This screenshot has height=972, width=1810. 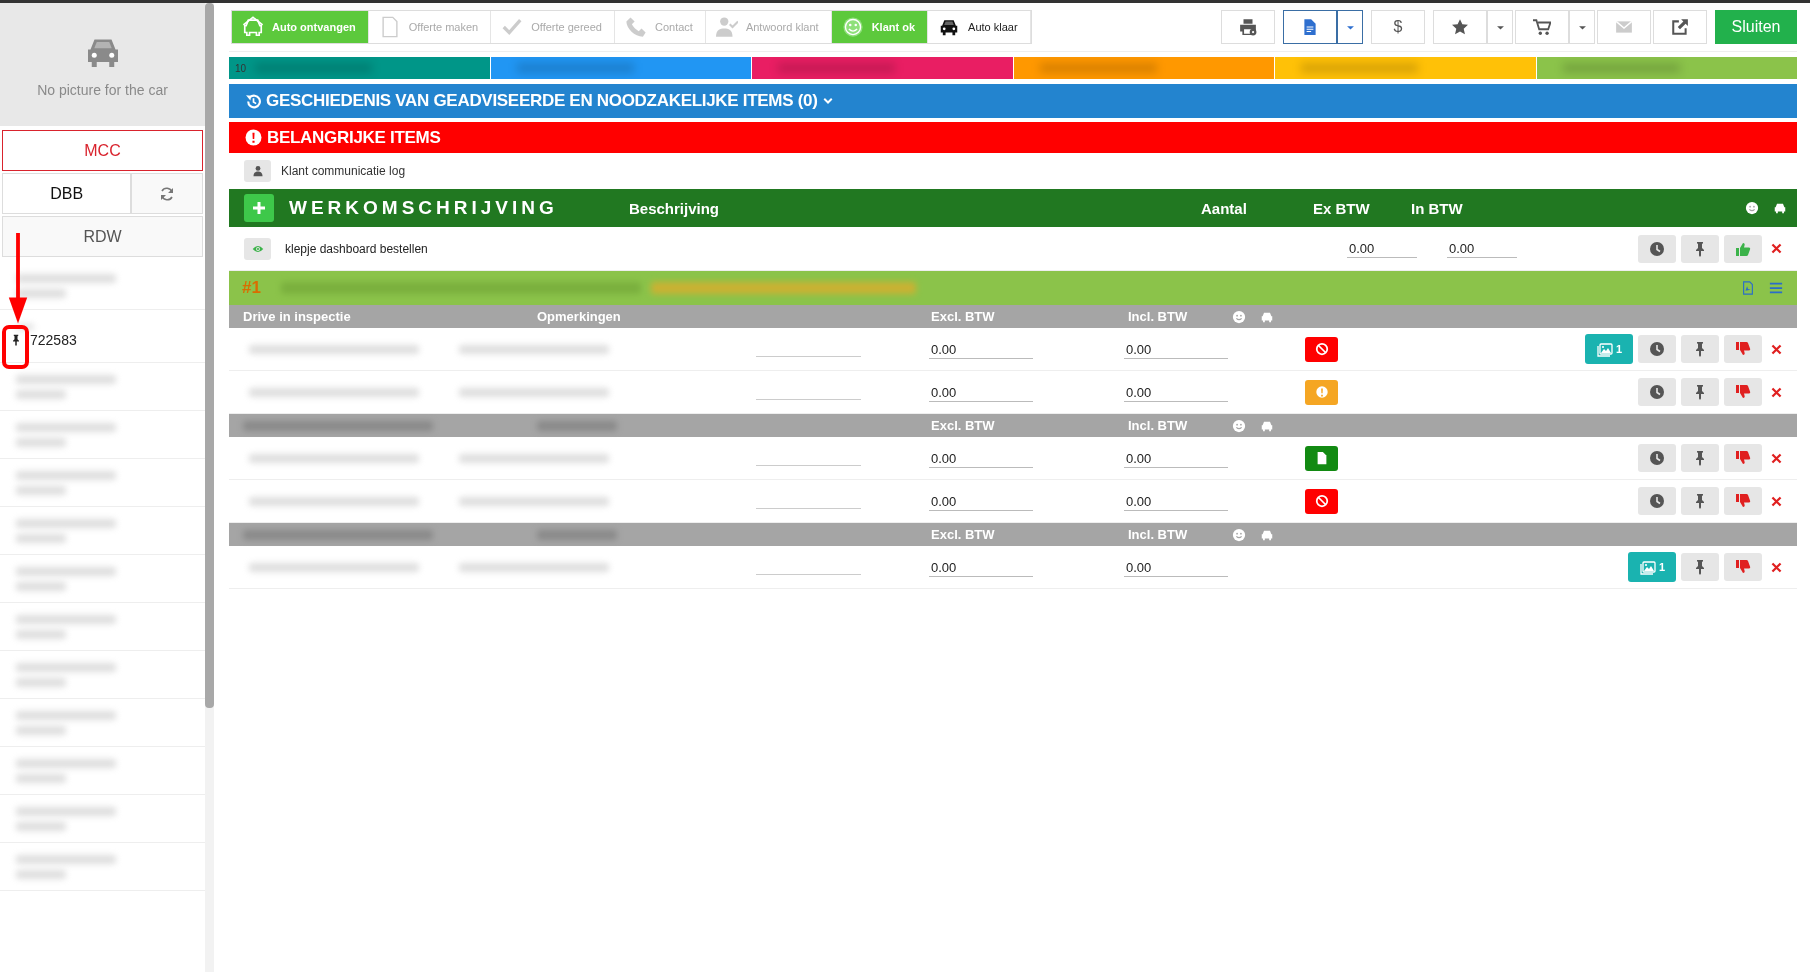 What do you see at coordinates (424, 208) in the screenshot?
I see `section-title: WERKOMSCHRIJVING` at bounding box center [424, 208].